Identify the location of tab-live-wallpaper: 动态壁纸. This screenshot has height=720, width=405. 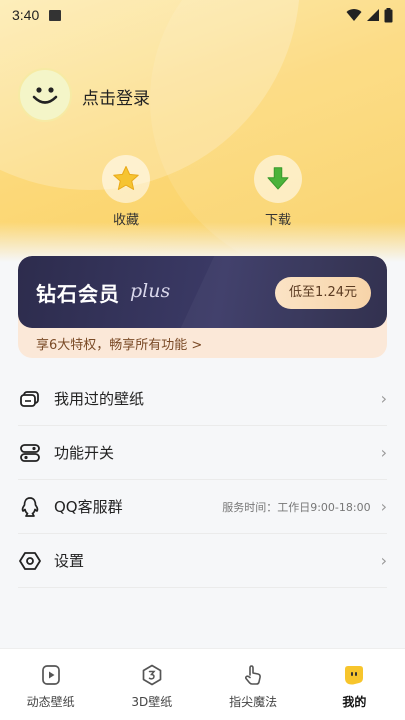
(50, 684).